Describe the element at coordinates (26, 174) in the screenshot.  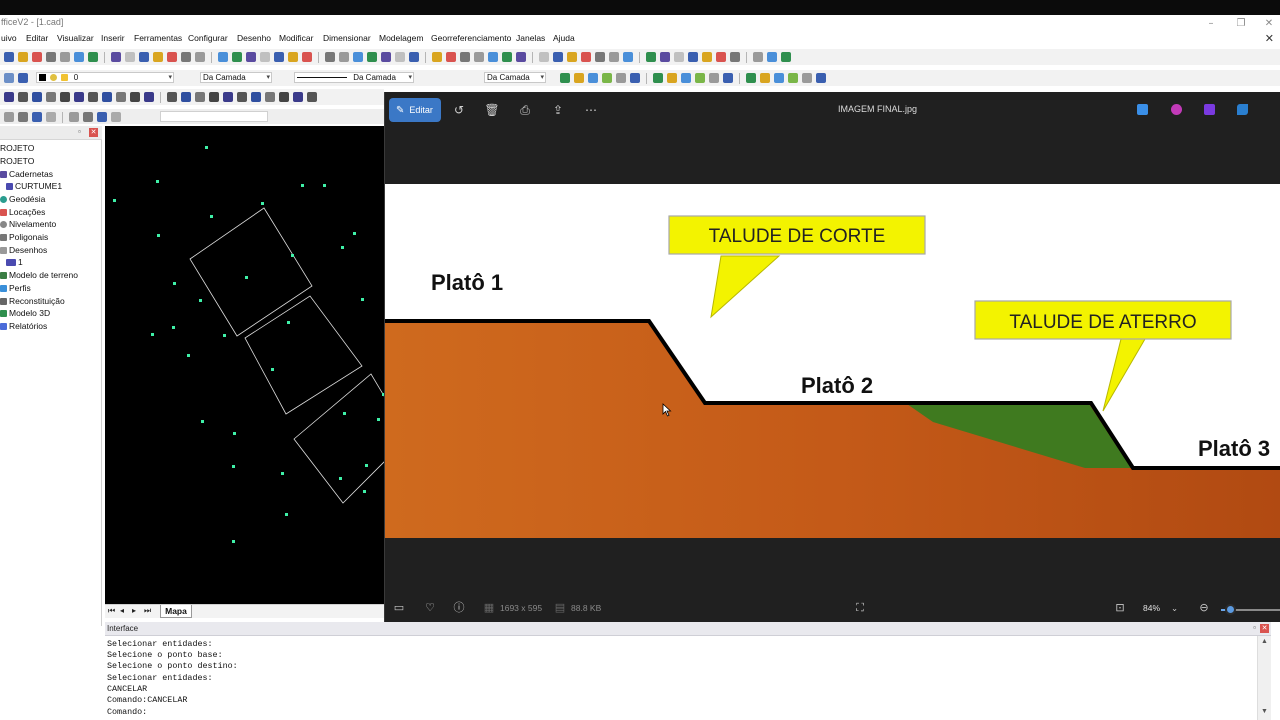
I see `tree-item-cadernetas: Cadernetas` at that location.